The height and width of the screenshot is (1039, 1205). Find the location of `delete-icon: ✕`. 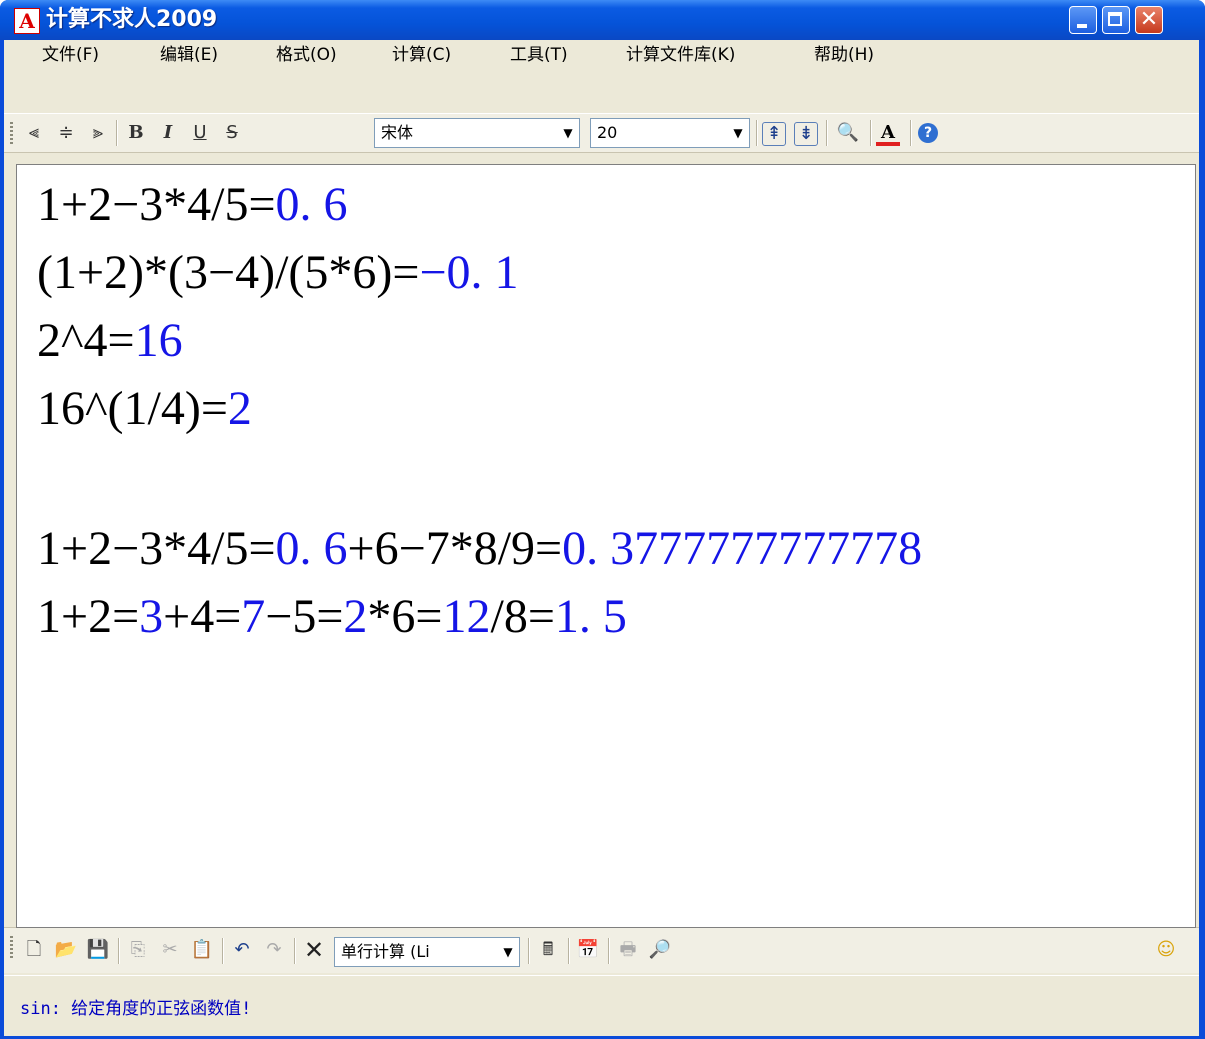

delete-icon: ✕ is located at coordinates (314, 950).